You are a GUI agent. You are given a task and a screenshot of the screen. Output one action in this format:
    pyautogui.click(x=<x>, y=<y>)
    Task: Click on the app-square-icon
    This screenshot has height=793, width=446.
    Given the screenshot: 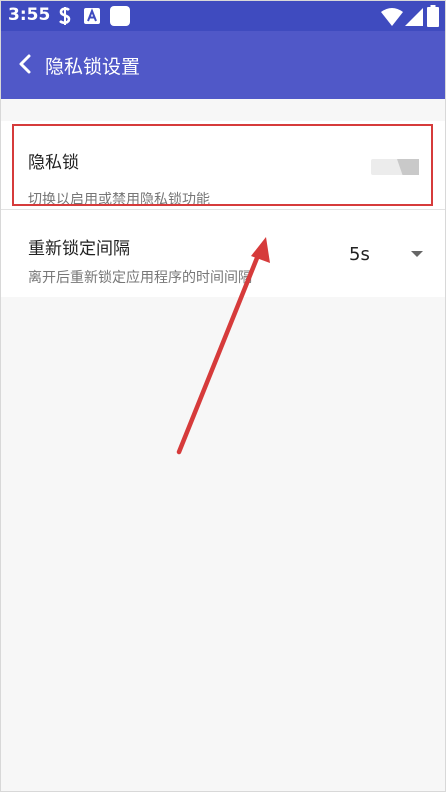 What is the action you would take?
    pyautogui.click(x=120, y=18)
    